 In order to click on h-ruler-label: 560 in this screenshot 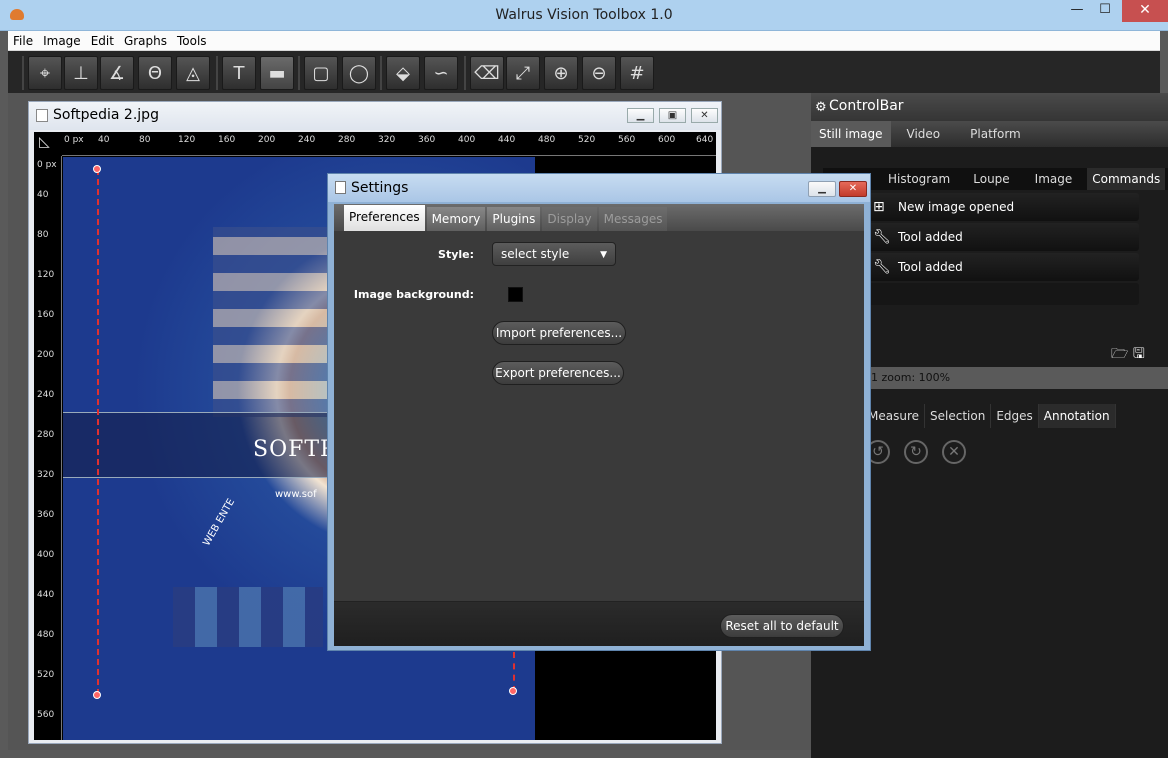, I will do `click(627, 140)`.